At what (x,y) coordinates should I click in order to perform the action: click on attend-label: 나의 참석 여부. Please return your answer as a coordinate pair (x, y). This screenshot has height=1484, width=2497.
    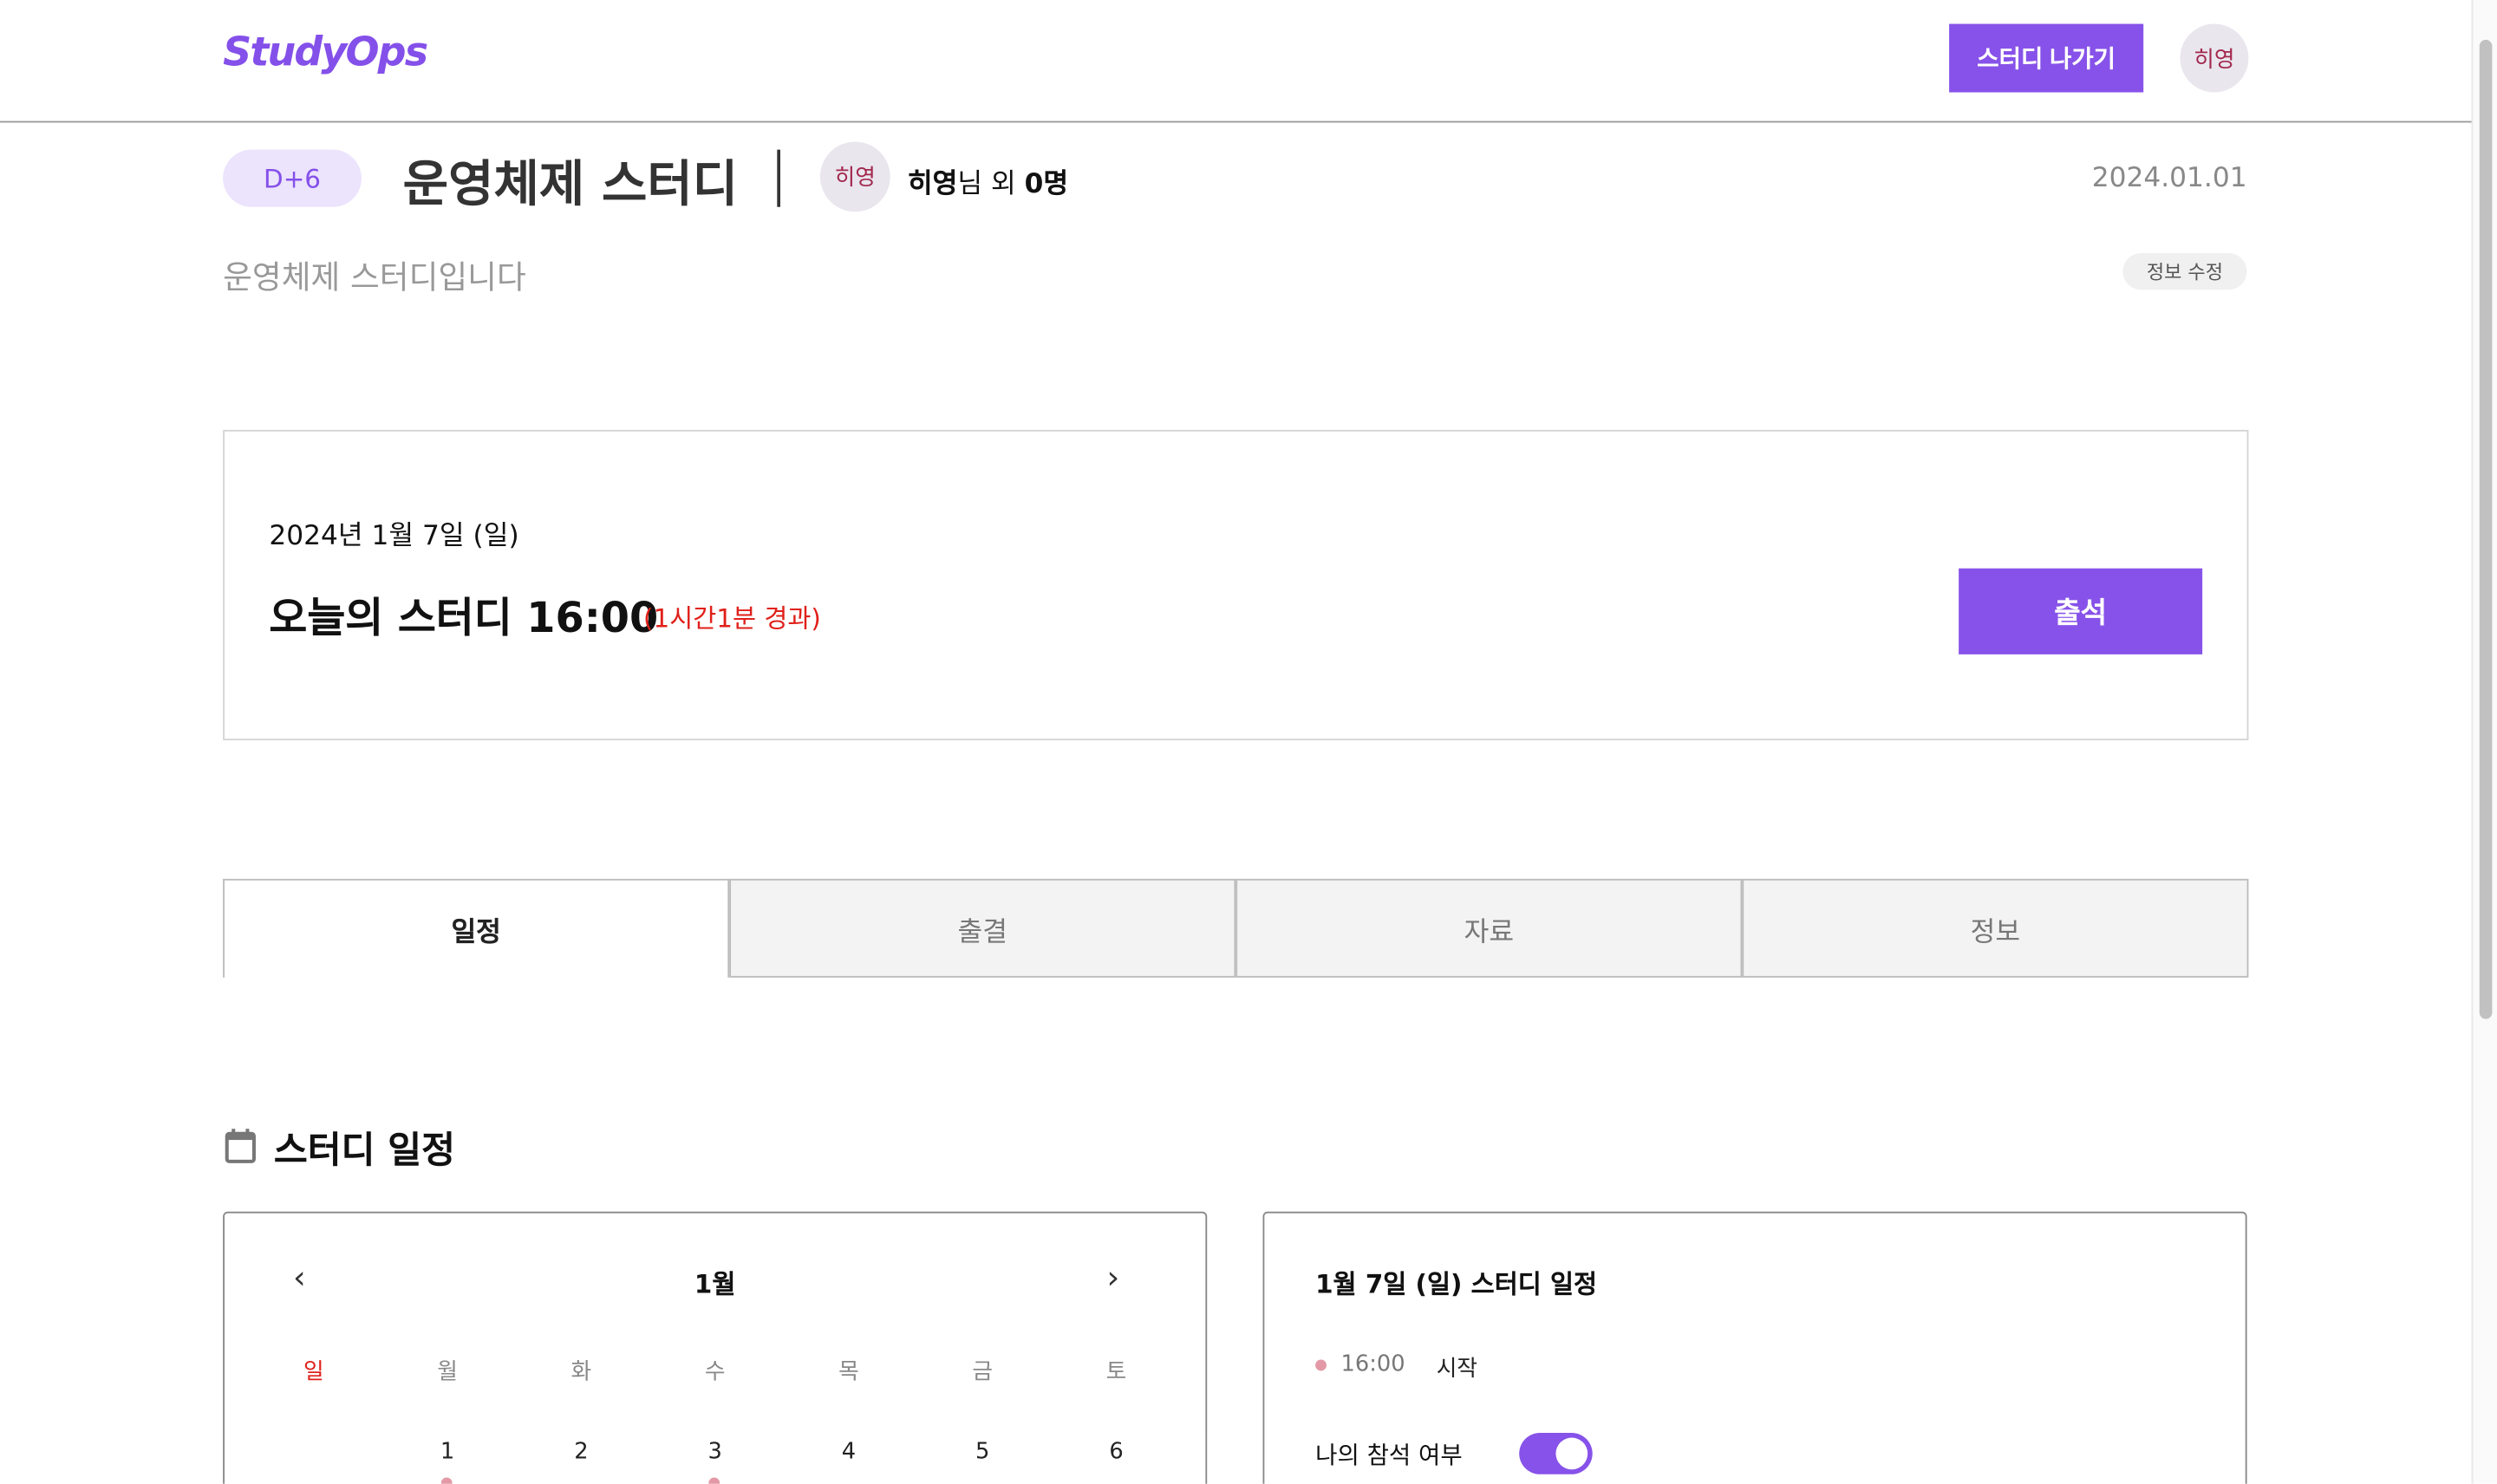
    Looking at the image, I should click on (1389, 1455).